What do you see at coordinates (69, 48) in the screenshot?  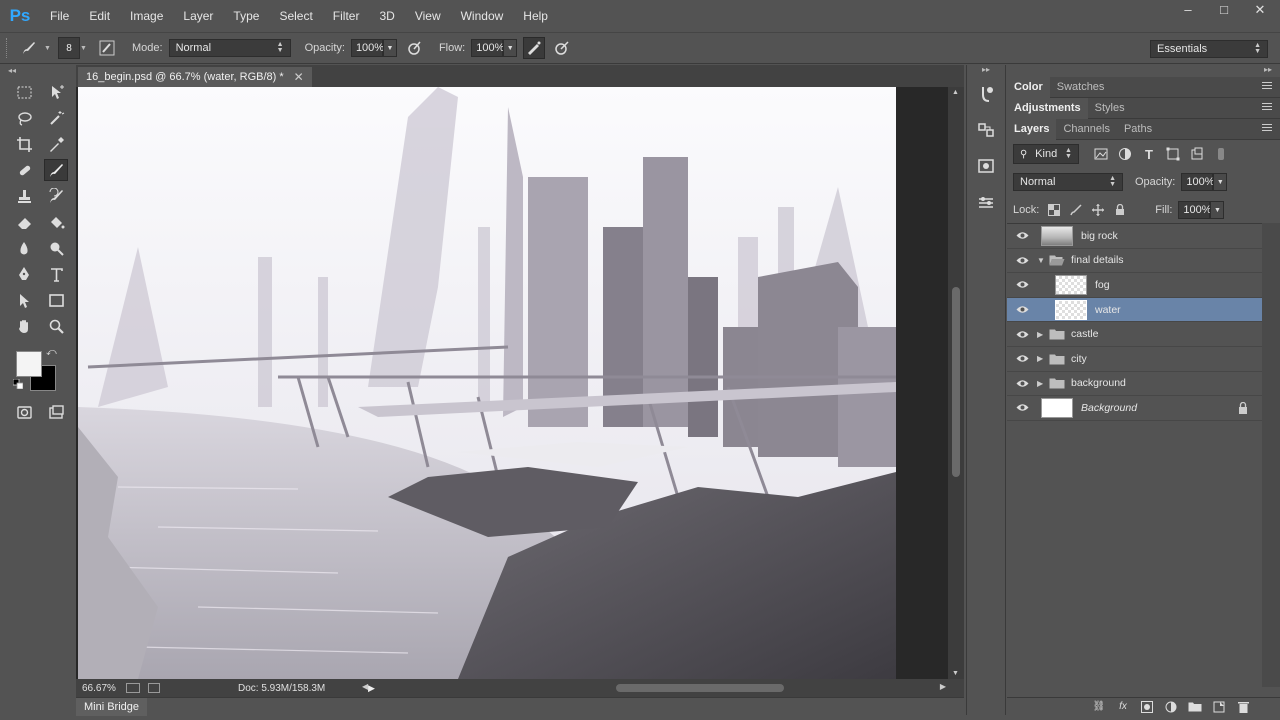 I see `brush-size-field: 8` at bounding box center [69, 48].